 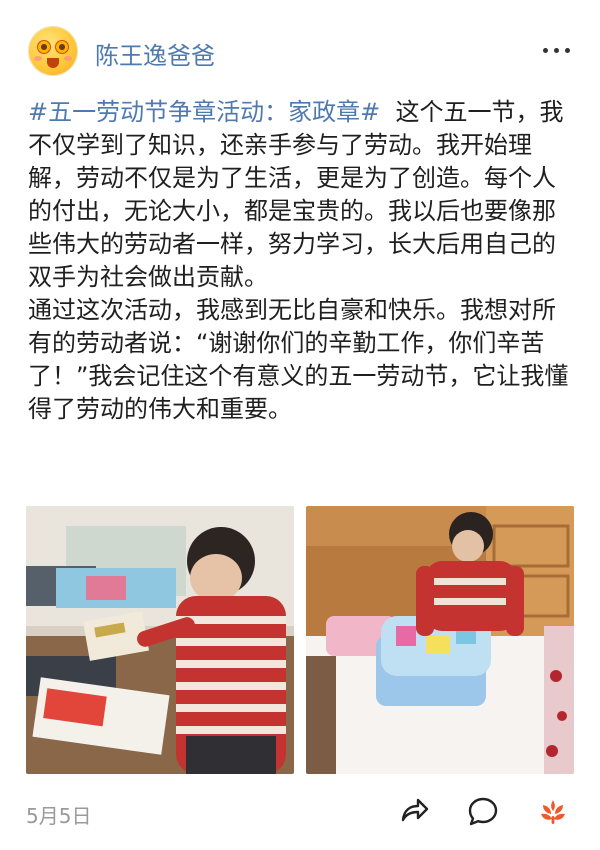 What do you see at coordinates (59, 816) in the screenshot?
I see `post-date: 5月5日` at bounding box center [59, 816].